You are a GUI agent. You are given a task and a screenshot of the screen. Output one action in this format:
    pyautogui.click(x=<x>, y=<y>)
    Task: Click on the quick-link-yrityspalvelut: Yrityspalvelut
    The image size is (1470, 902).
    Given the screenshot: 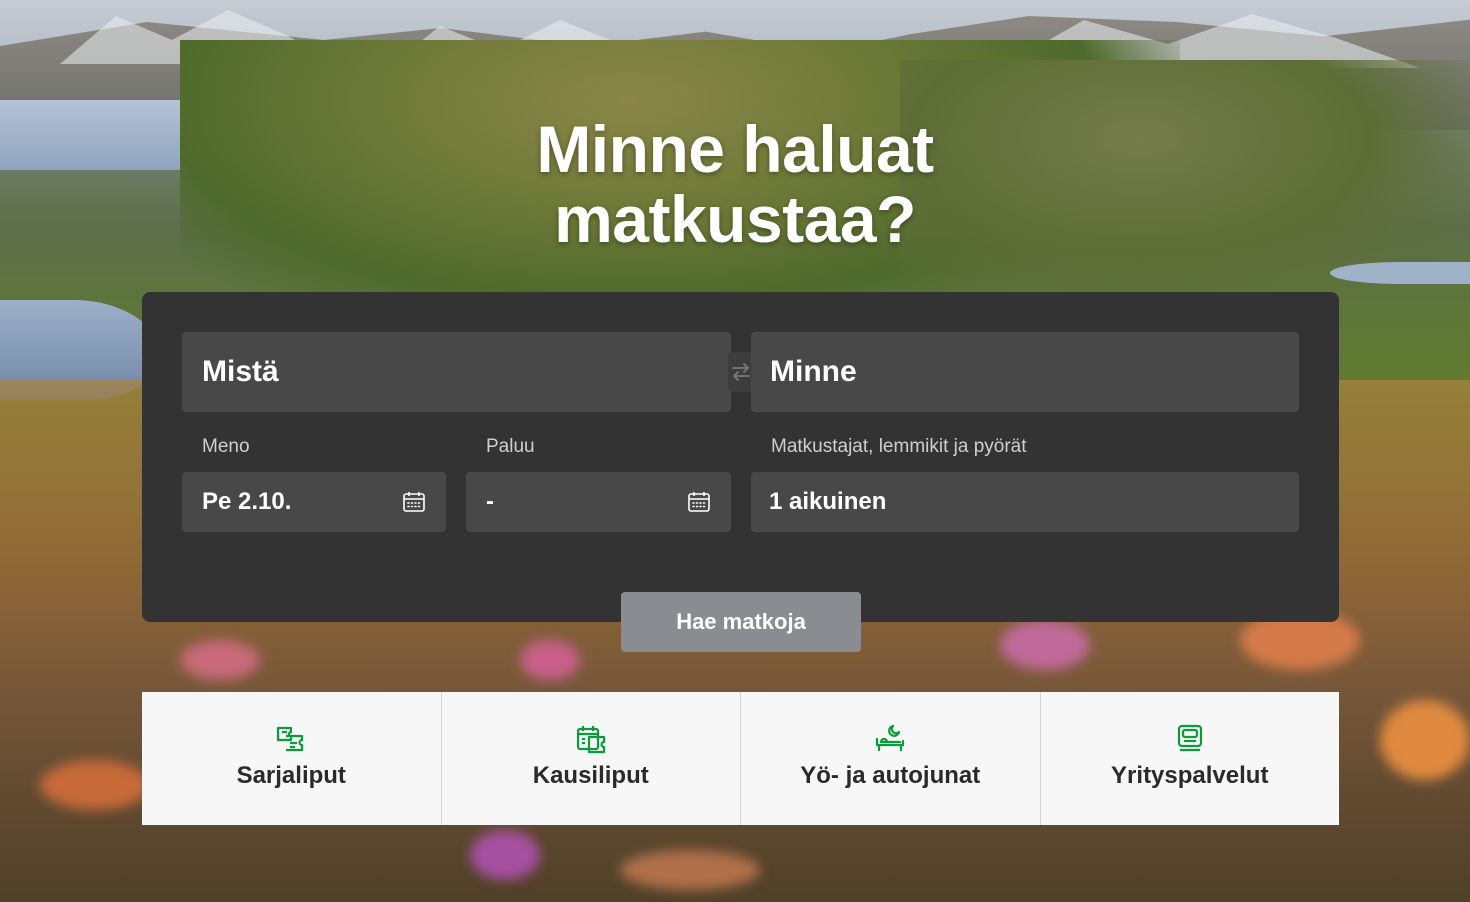 What is the action you would take?
    pyautogui.click(x=1189, y=758)
    